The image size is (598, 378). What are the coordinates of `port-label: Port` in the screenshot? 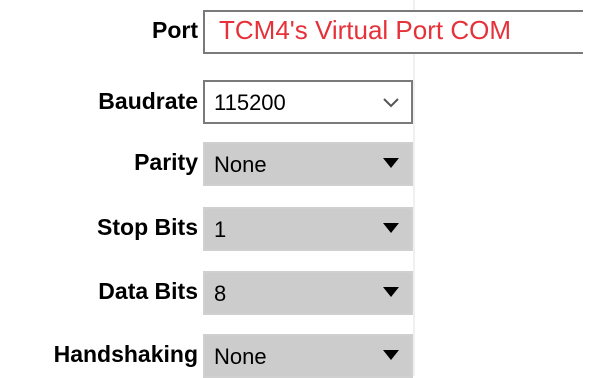 It's located at (175, 30).